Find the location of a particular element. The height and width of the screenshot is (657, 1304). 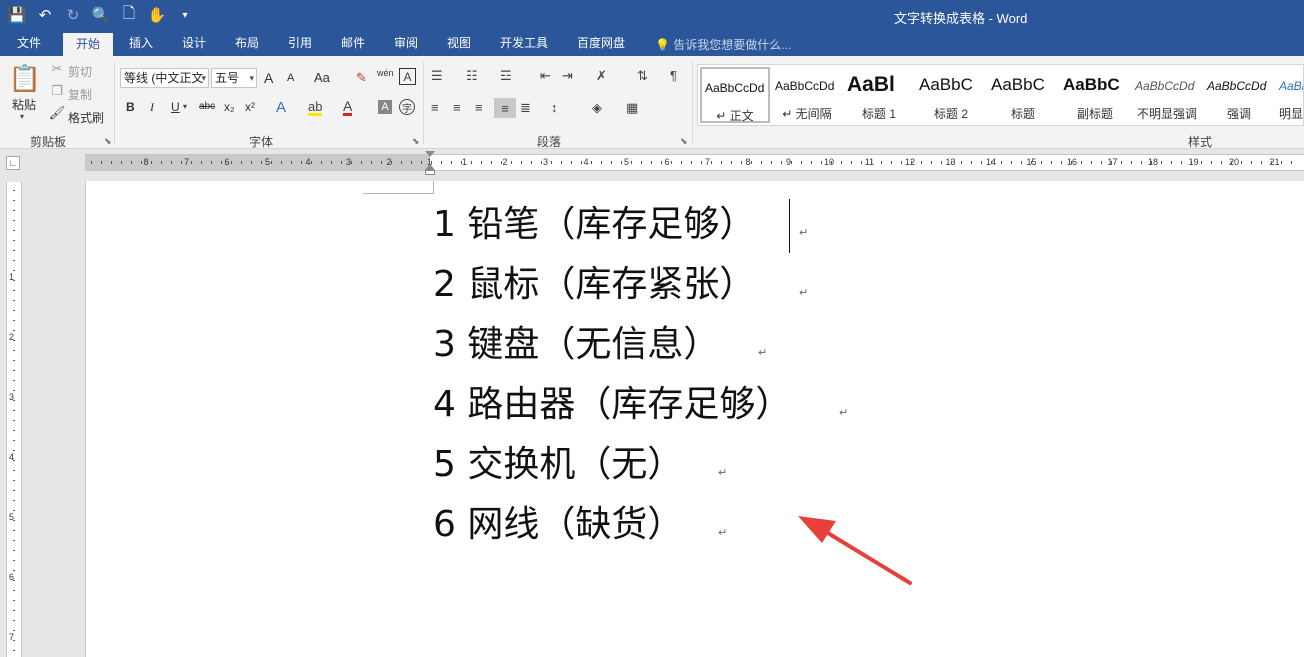

redo-icon: ↻ is located at coordinates (73, 15).